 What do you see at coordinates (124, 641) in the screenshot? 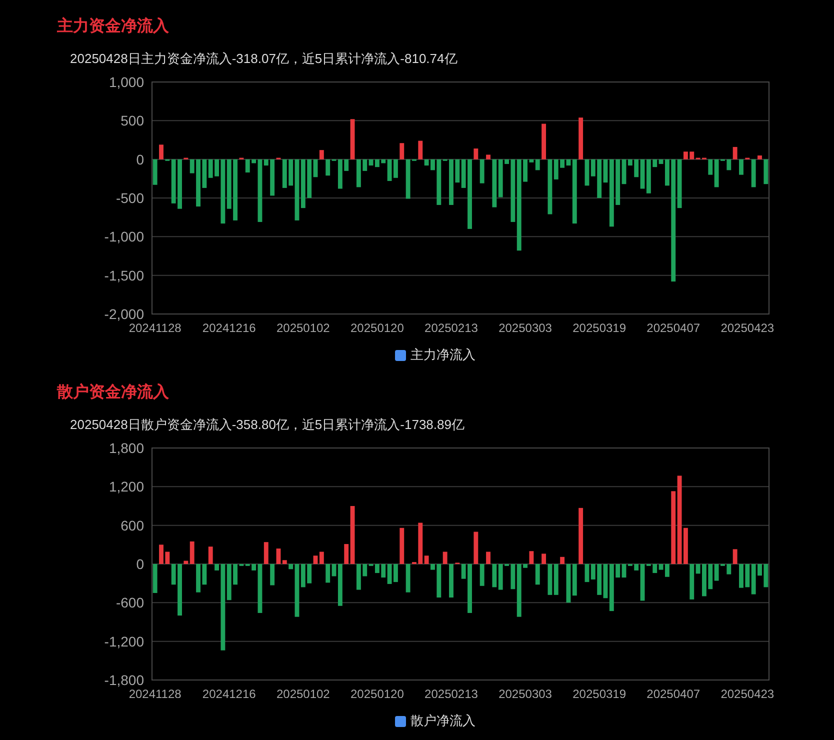
I see `y-tick-label: -1,200` at bounding box center [124, 641].